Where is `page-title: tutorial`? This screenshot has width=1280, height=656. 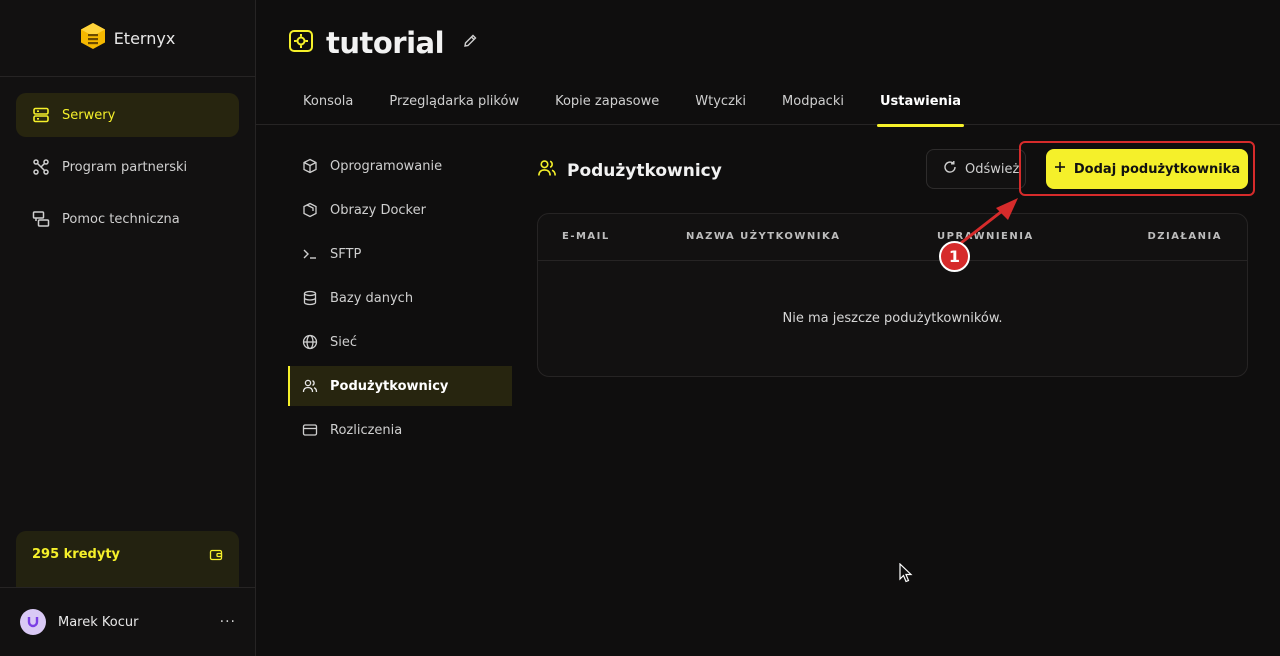 page-title: tutorial is located at coordinates (385, 43).